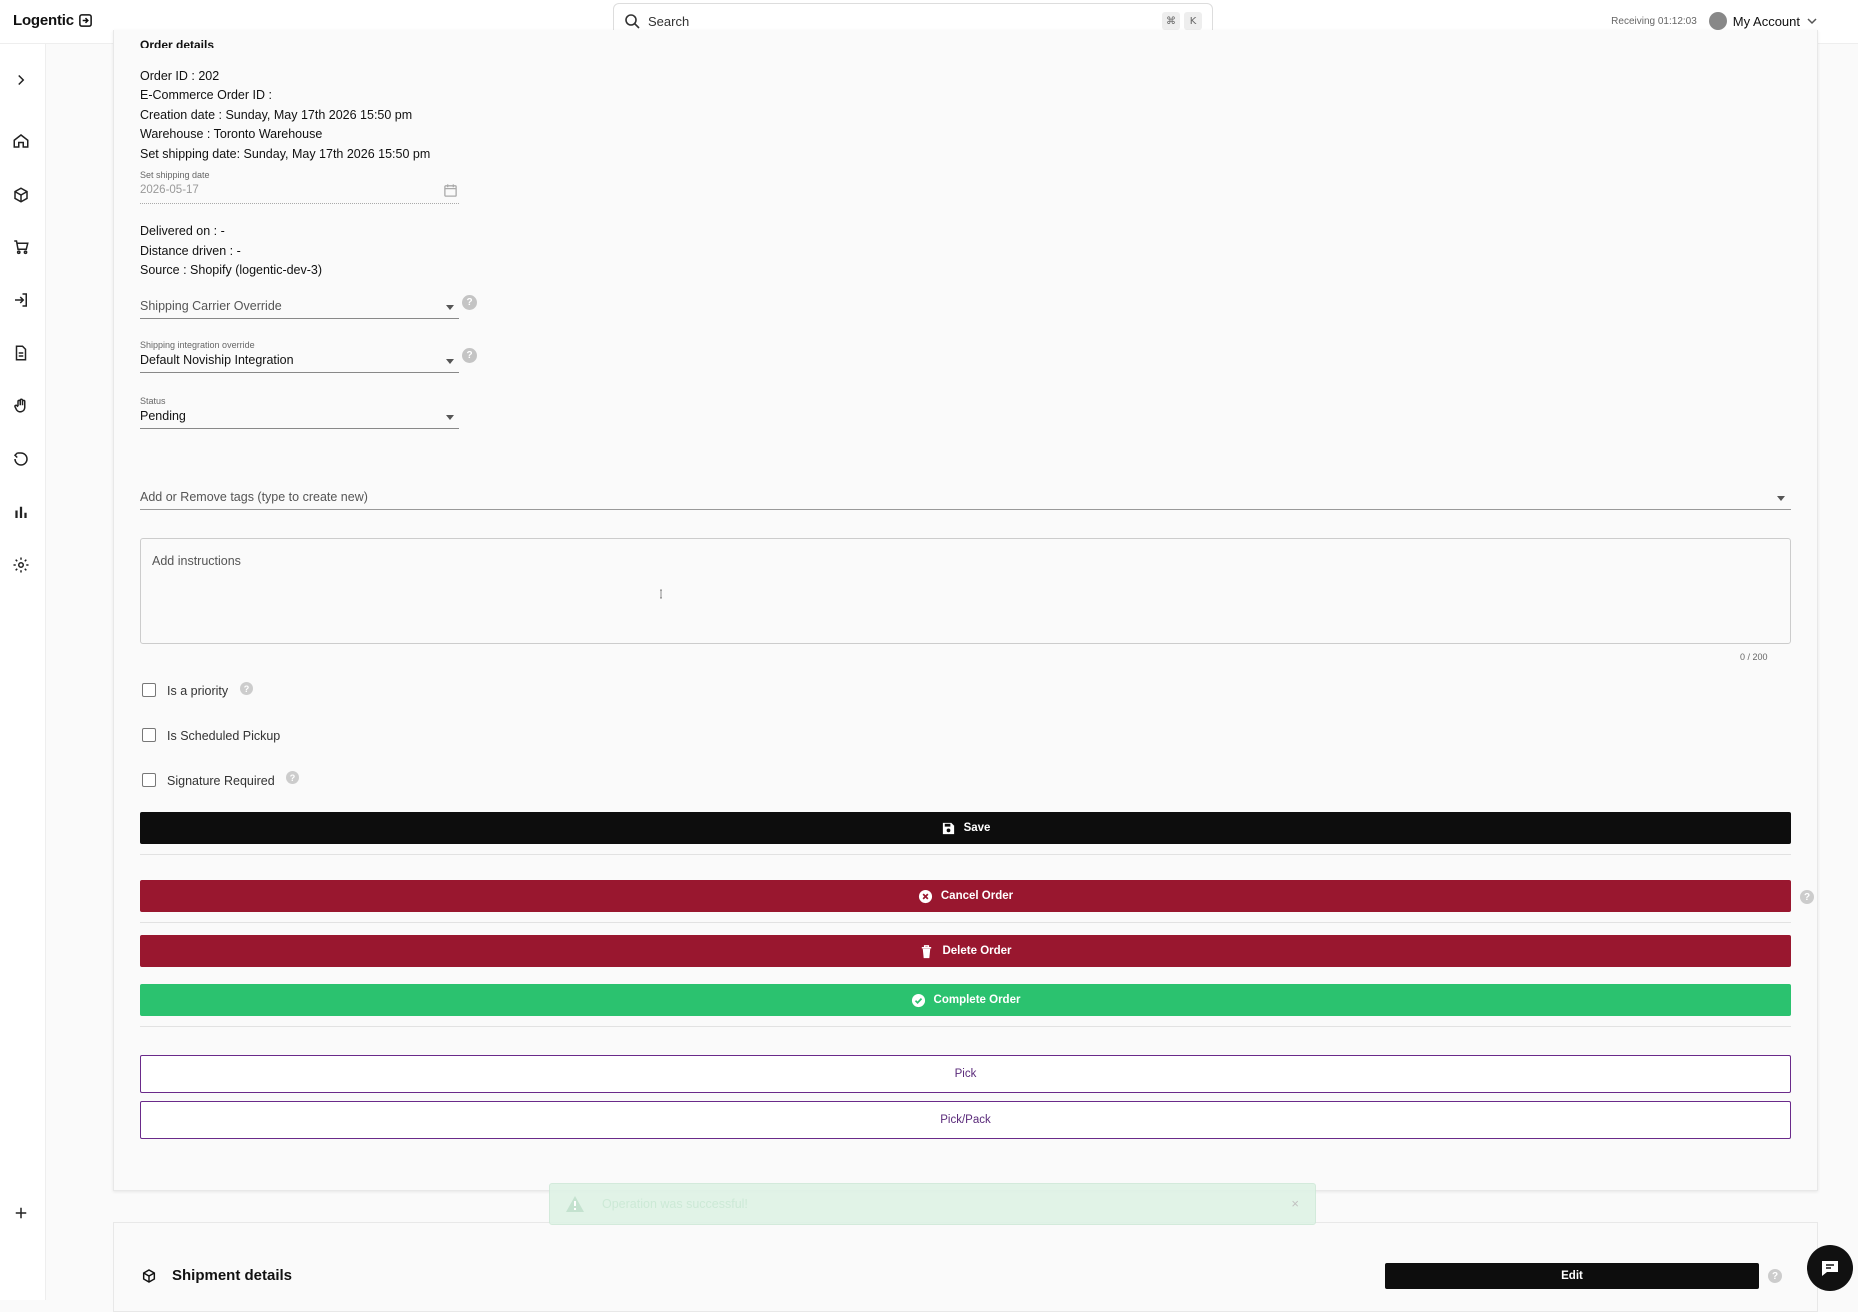  Describe the element at coordinates (299, 428) in the screenshot. I see `status-underline` at that location.